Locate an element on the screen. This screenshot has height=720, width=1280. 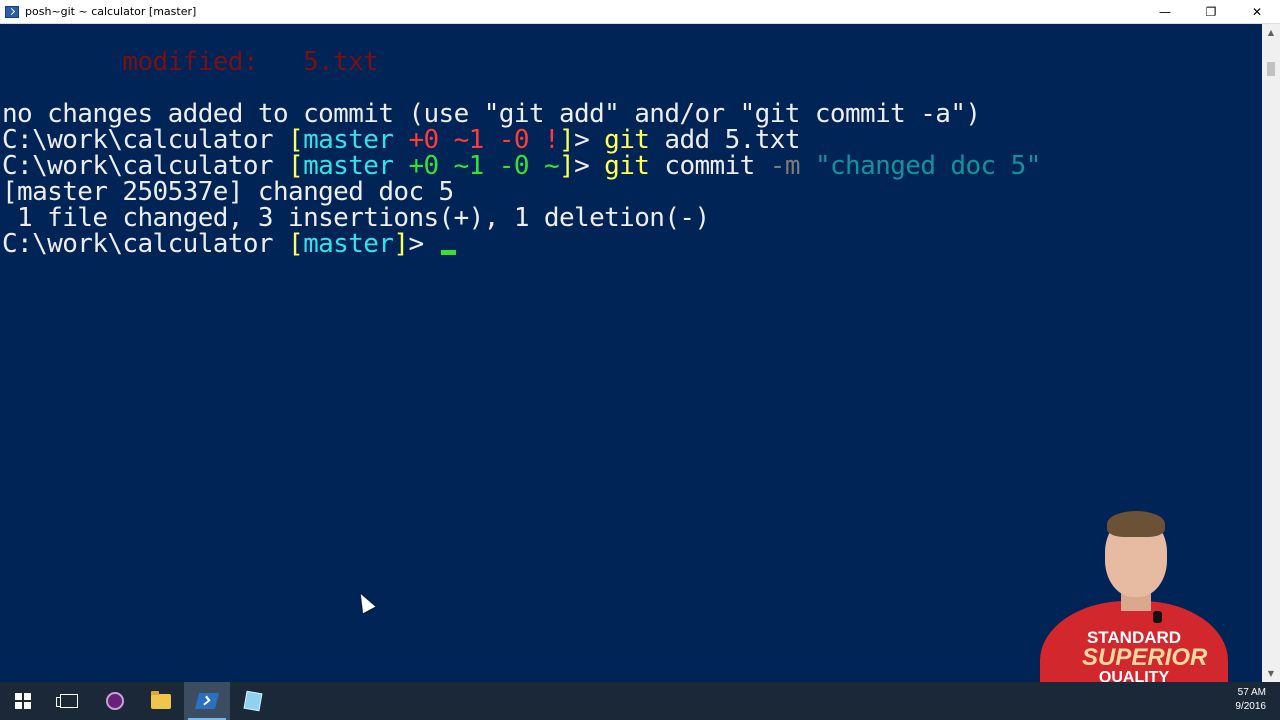
taskbar-visual-studio is located at coordinates (115, 701).